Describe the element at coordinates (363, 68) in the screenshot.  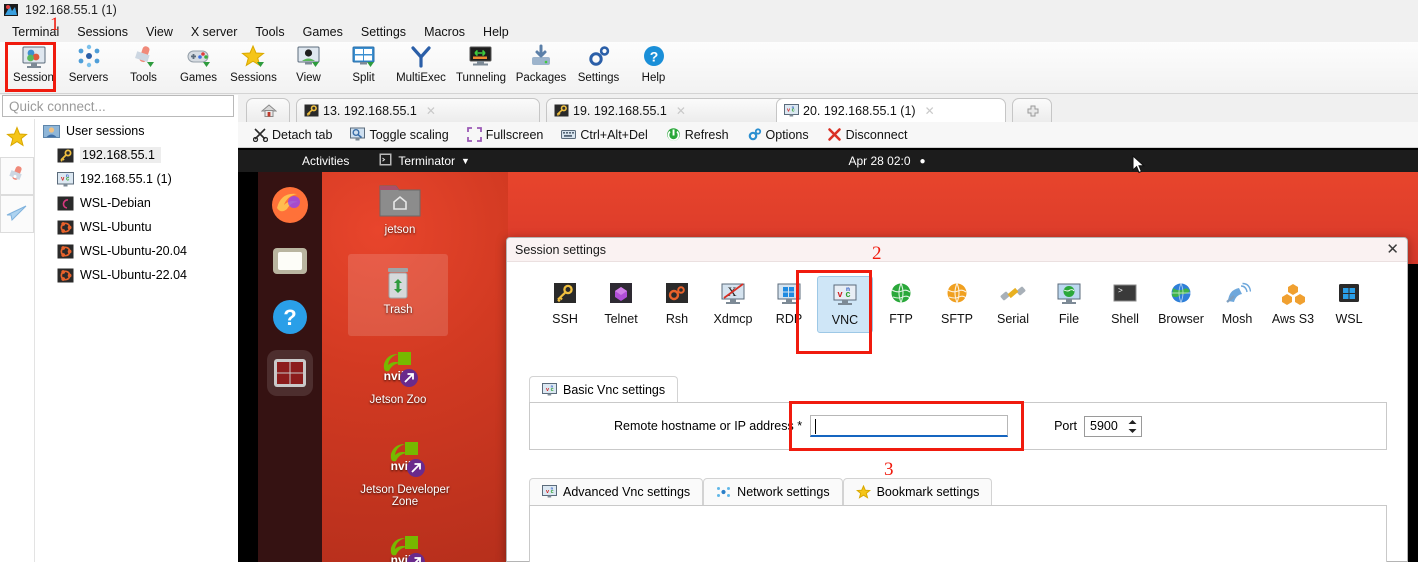
I see `ribbon-button-split: Split` at that location.